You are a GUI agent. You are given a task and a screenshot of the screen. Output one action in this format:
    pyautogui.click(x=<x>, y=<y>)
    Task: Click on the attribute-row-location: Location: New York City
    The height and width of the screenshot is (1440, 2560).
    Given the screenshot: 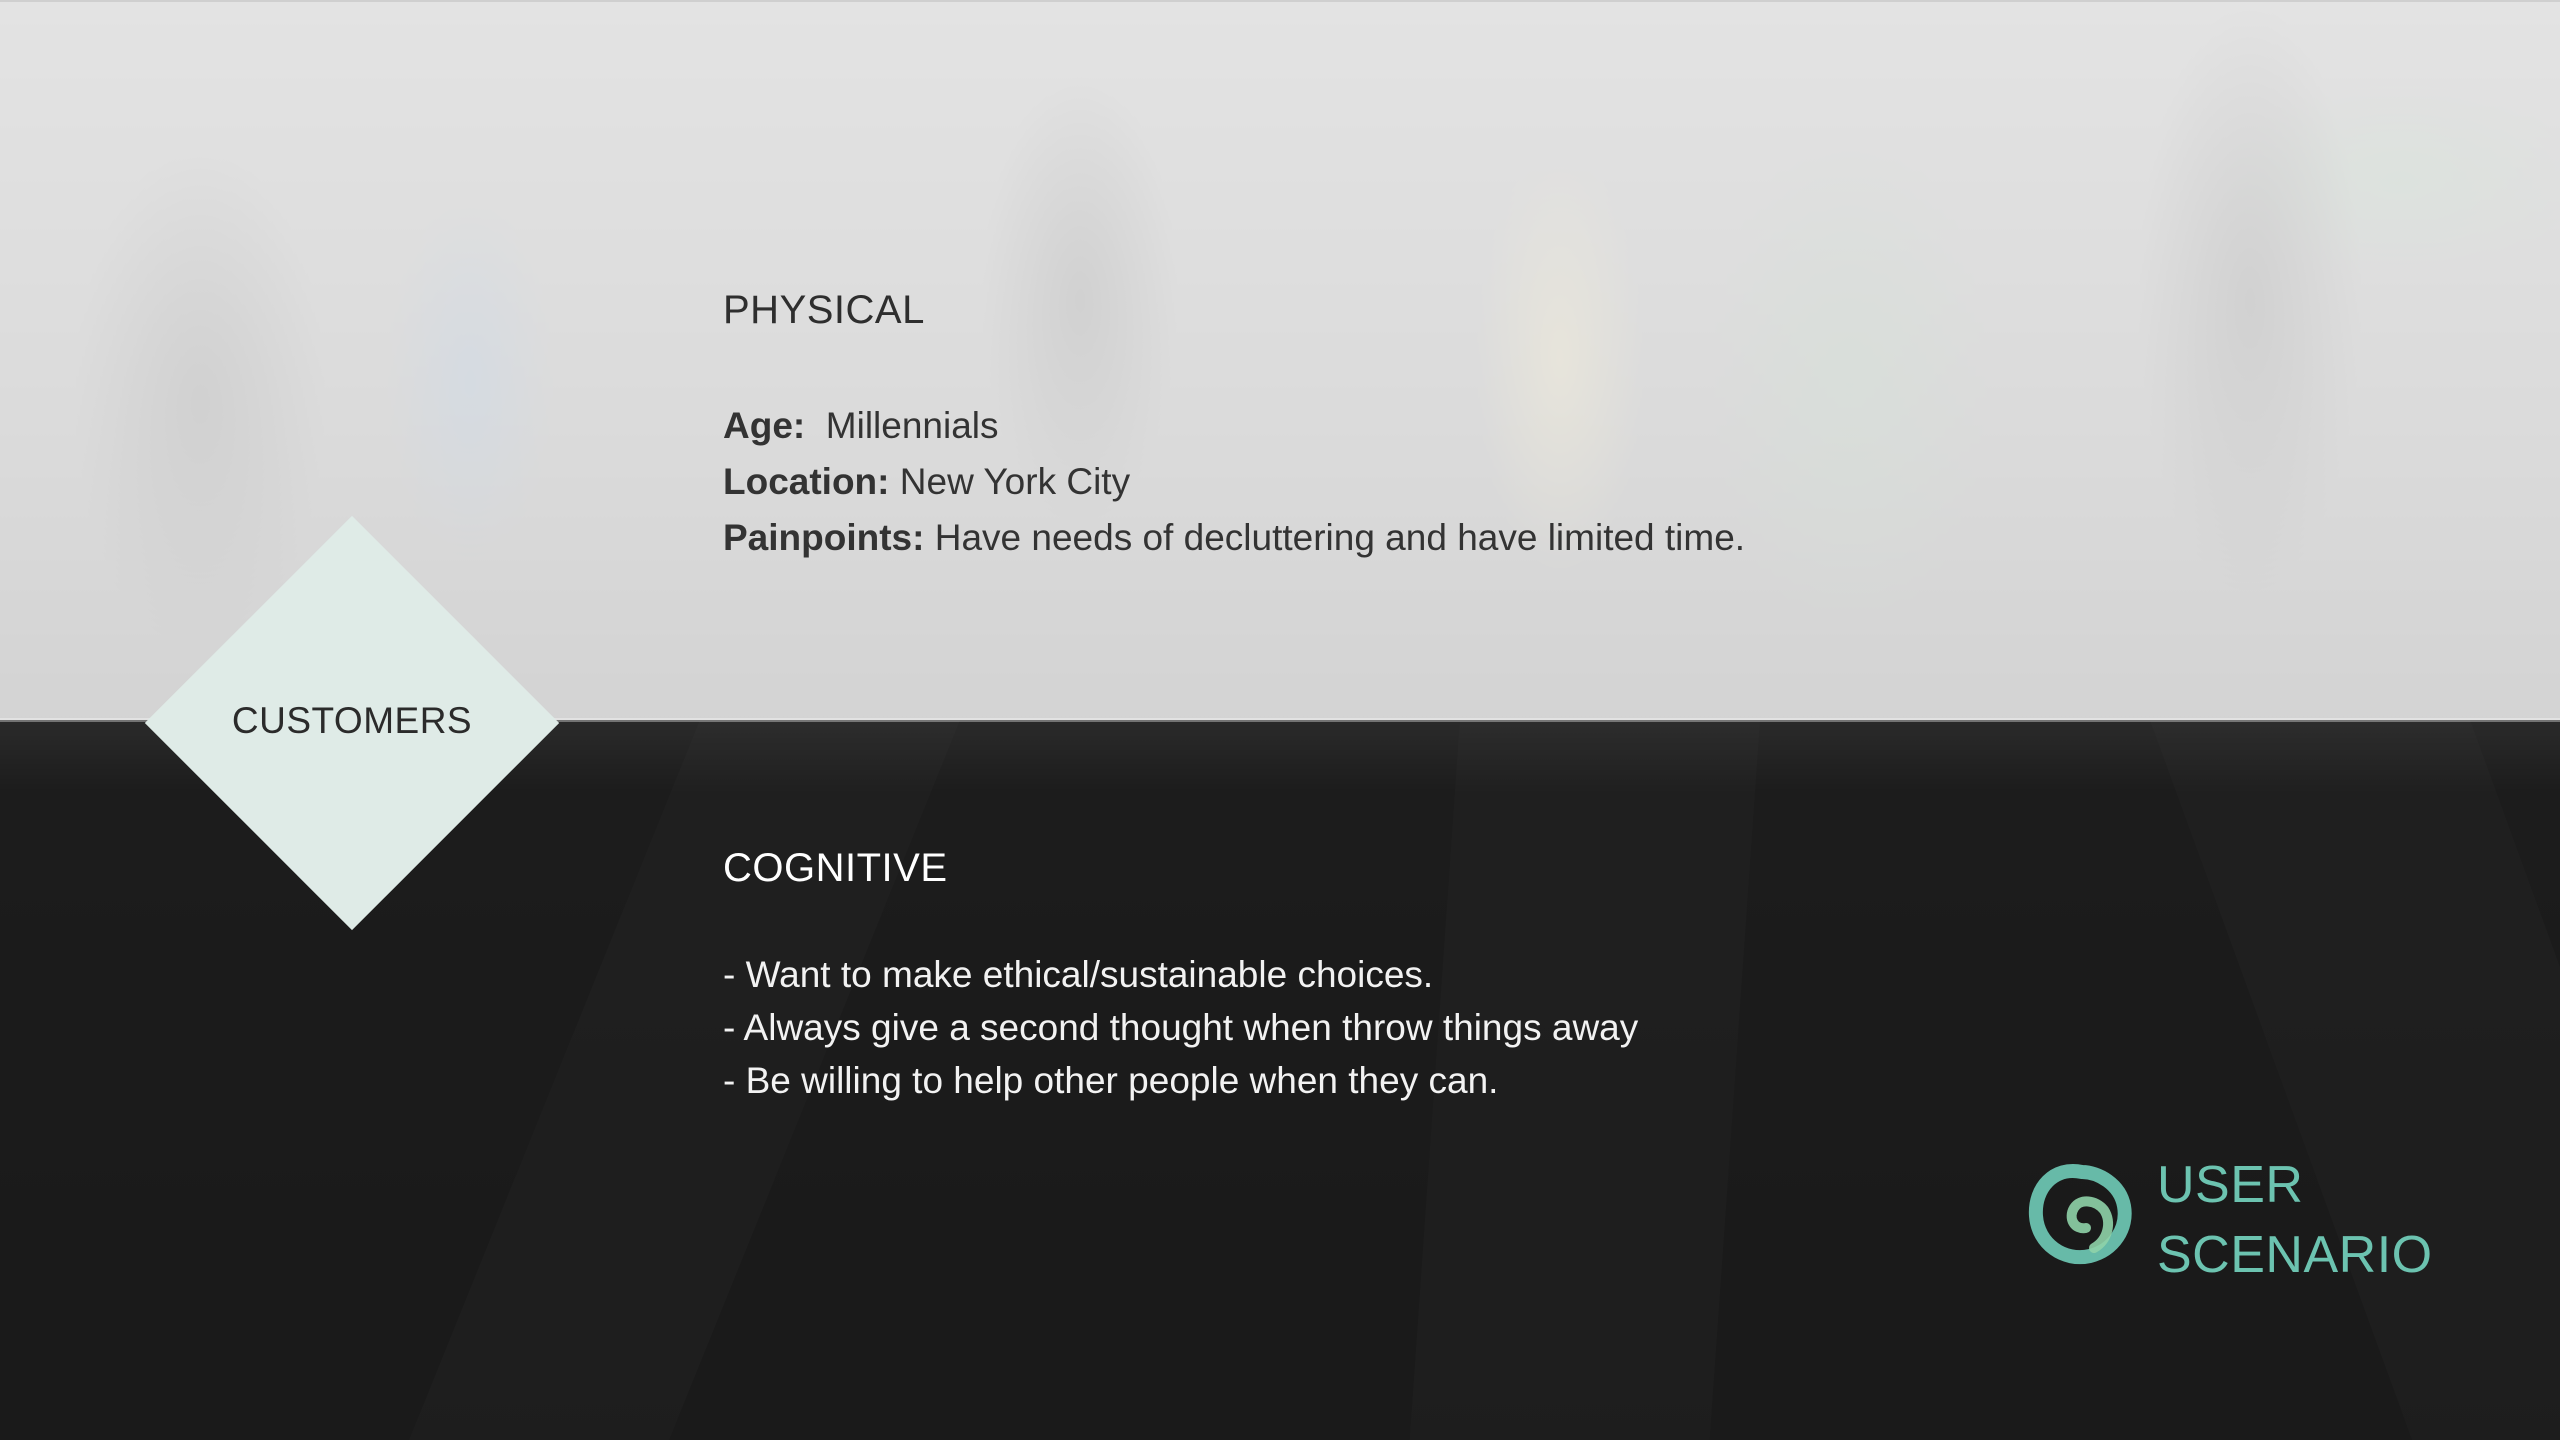 What is the action you would take?
    pyautogui.click(x=1234, y=482)
    